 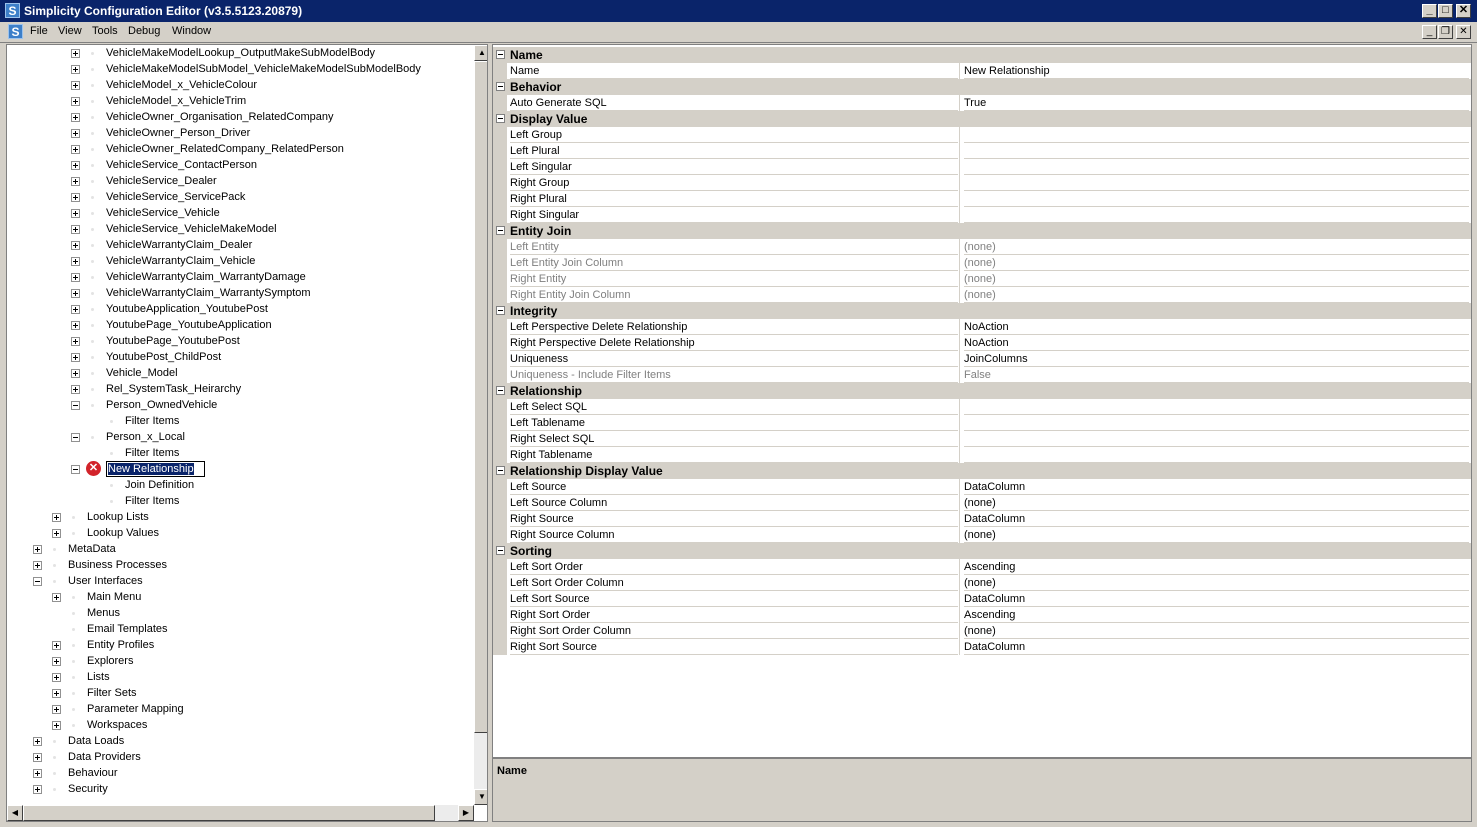 What do you see at coordinates (734, 279) in the screenshot?
I see `property-name: Right Entity` at bounding box center [734, 279].